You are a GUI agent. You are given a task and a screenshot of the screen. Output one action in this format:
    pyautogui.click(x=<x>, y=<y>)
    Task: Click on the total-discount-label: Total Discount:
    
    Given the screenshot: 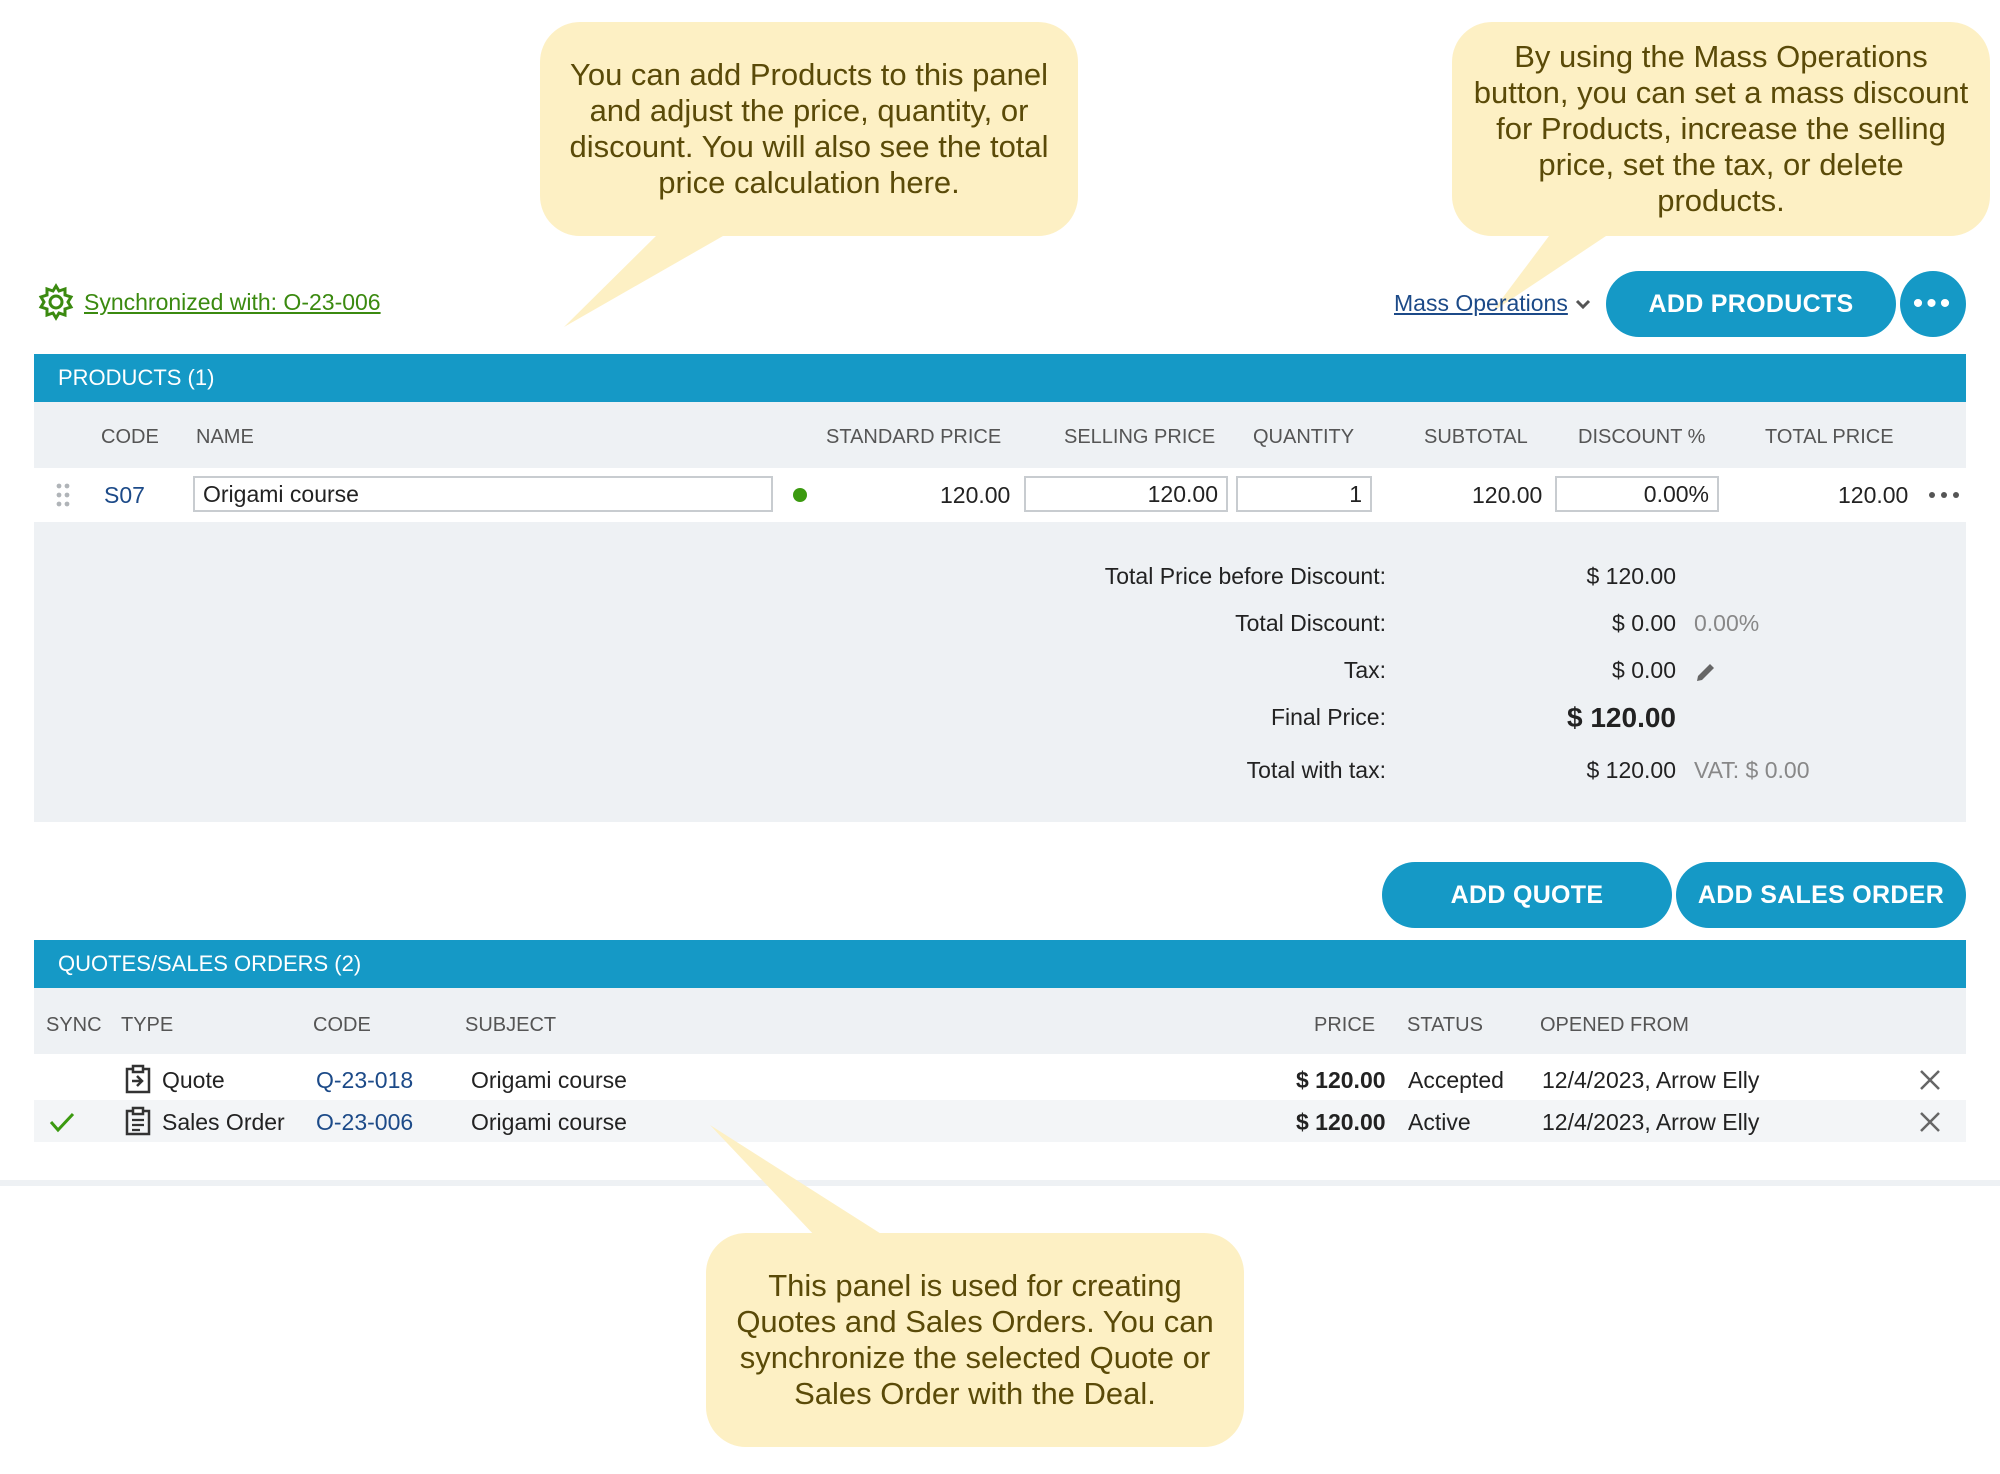 What is the action you would take?
    pyautogui.click(x=1310, y=623)
    